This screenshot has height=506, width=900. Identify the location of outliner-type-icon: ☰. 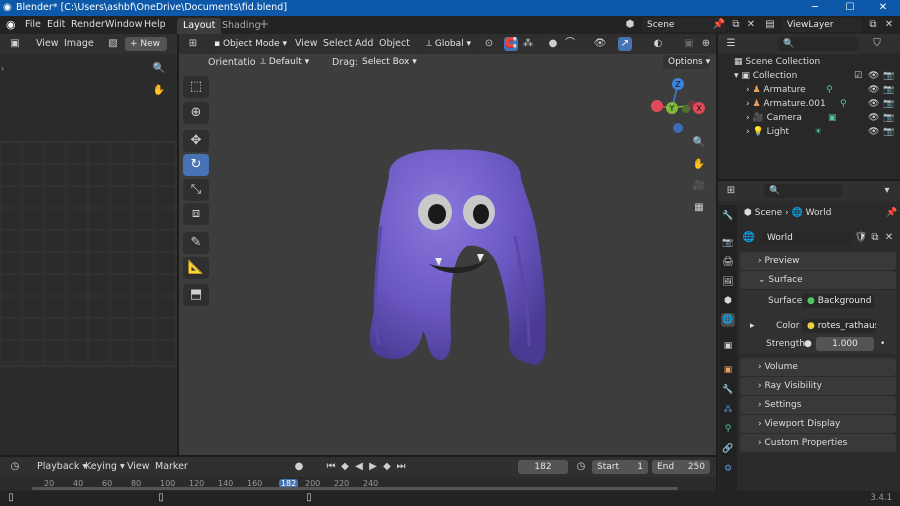
(731, 44).